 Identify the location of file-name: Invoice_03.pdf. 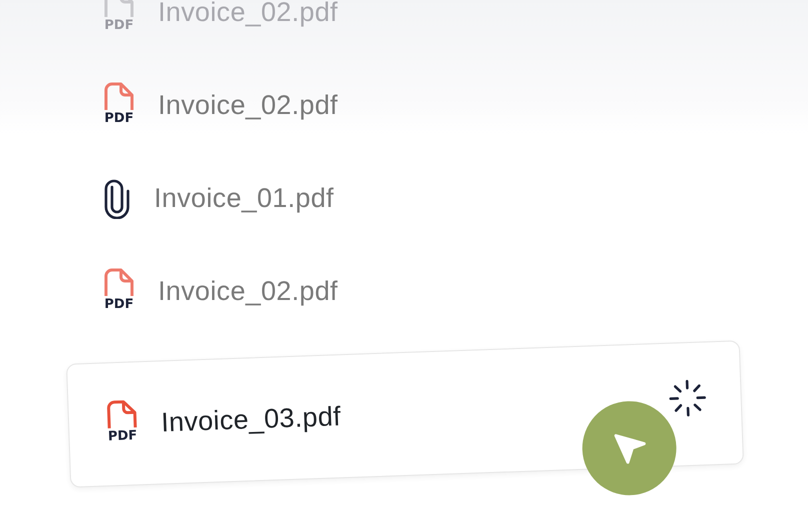
(251, 419).